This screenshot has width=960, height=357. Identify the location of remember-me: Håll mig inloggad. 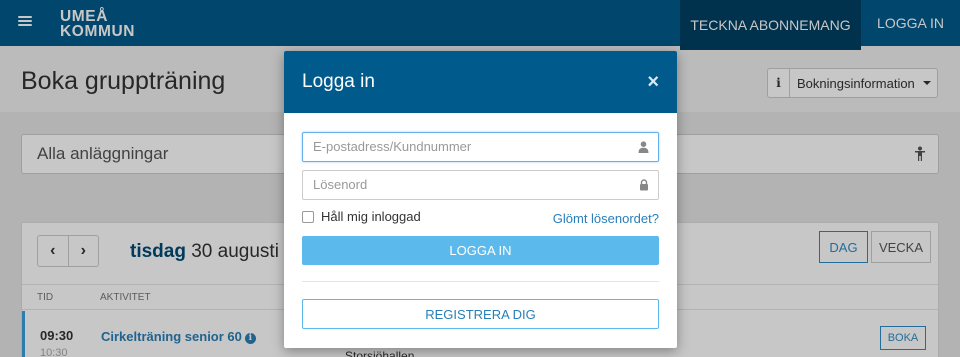
(361, 216).